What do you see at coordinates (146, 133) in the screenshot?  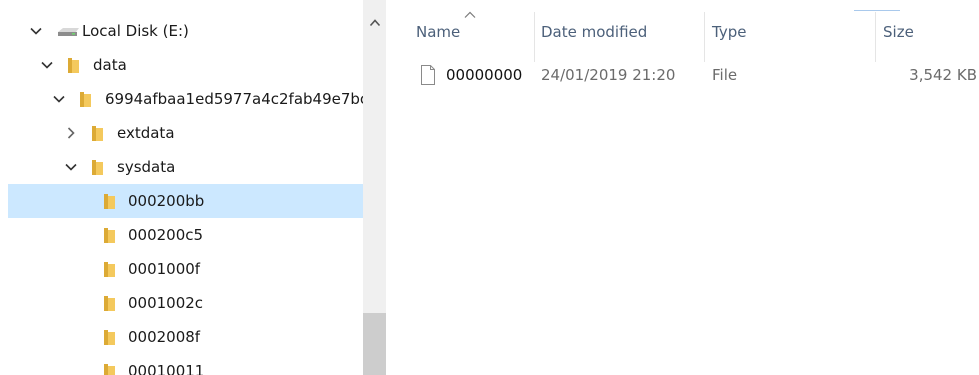 I see `nav-item-label: extdata` at bounding box center [146, 133].